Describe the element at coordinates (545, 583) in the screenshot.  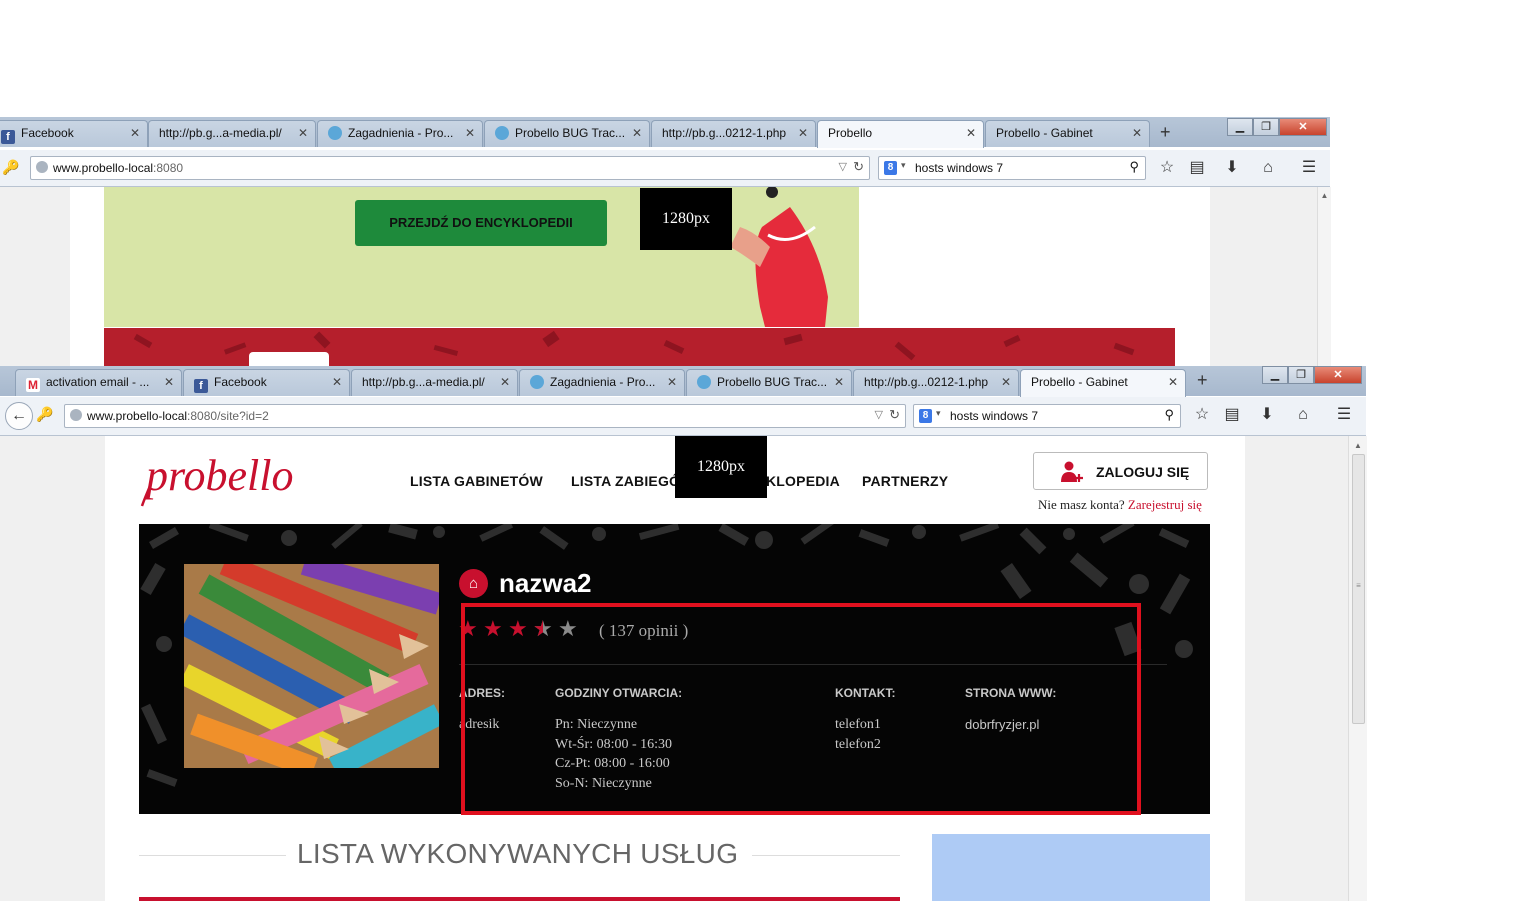
I see `salon-name: nazwa2` at that location.